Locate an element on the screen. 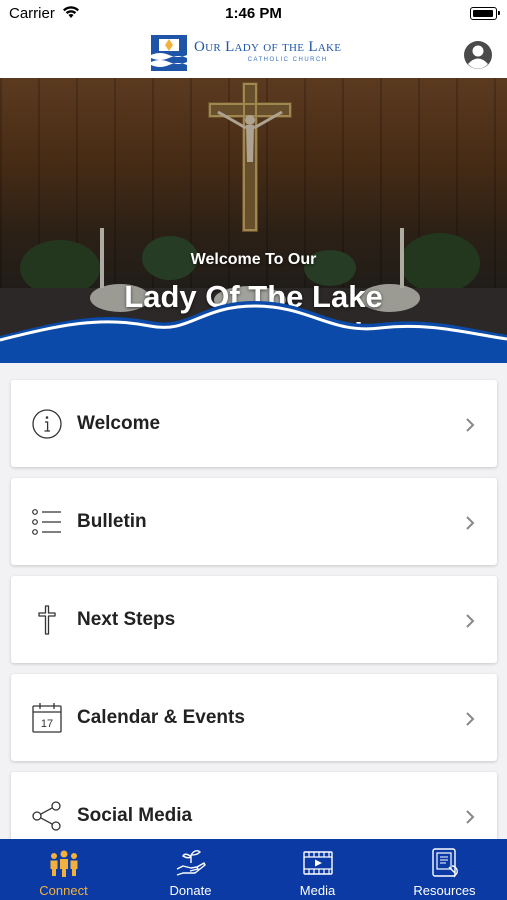 The height and width of the screenshot is (900, 507). calendar-day: 17 is located at coordinates (47, 724).